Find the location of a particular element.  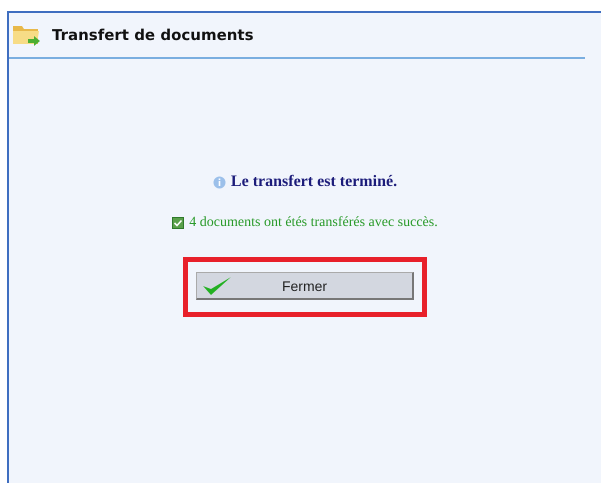

success-message: 4 documents ont étés transférés avec succès. is located at coordinates (313, 223).